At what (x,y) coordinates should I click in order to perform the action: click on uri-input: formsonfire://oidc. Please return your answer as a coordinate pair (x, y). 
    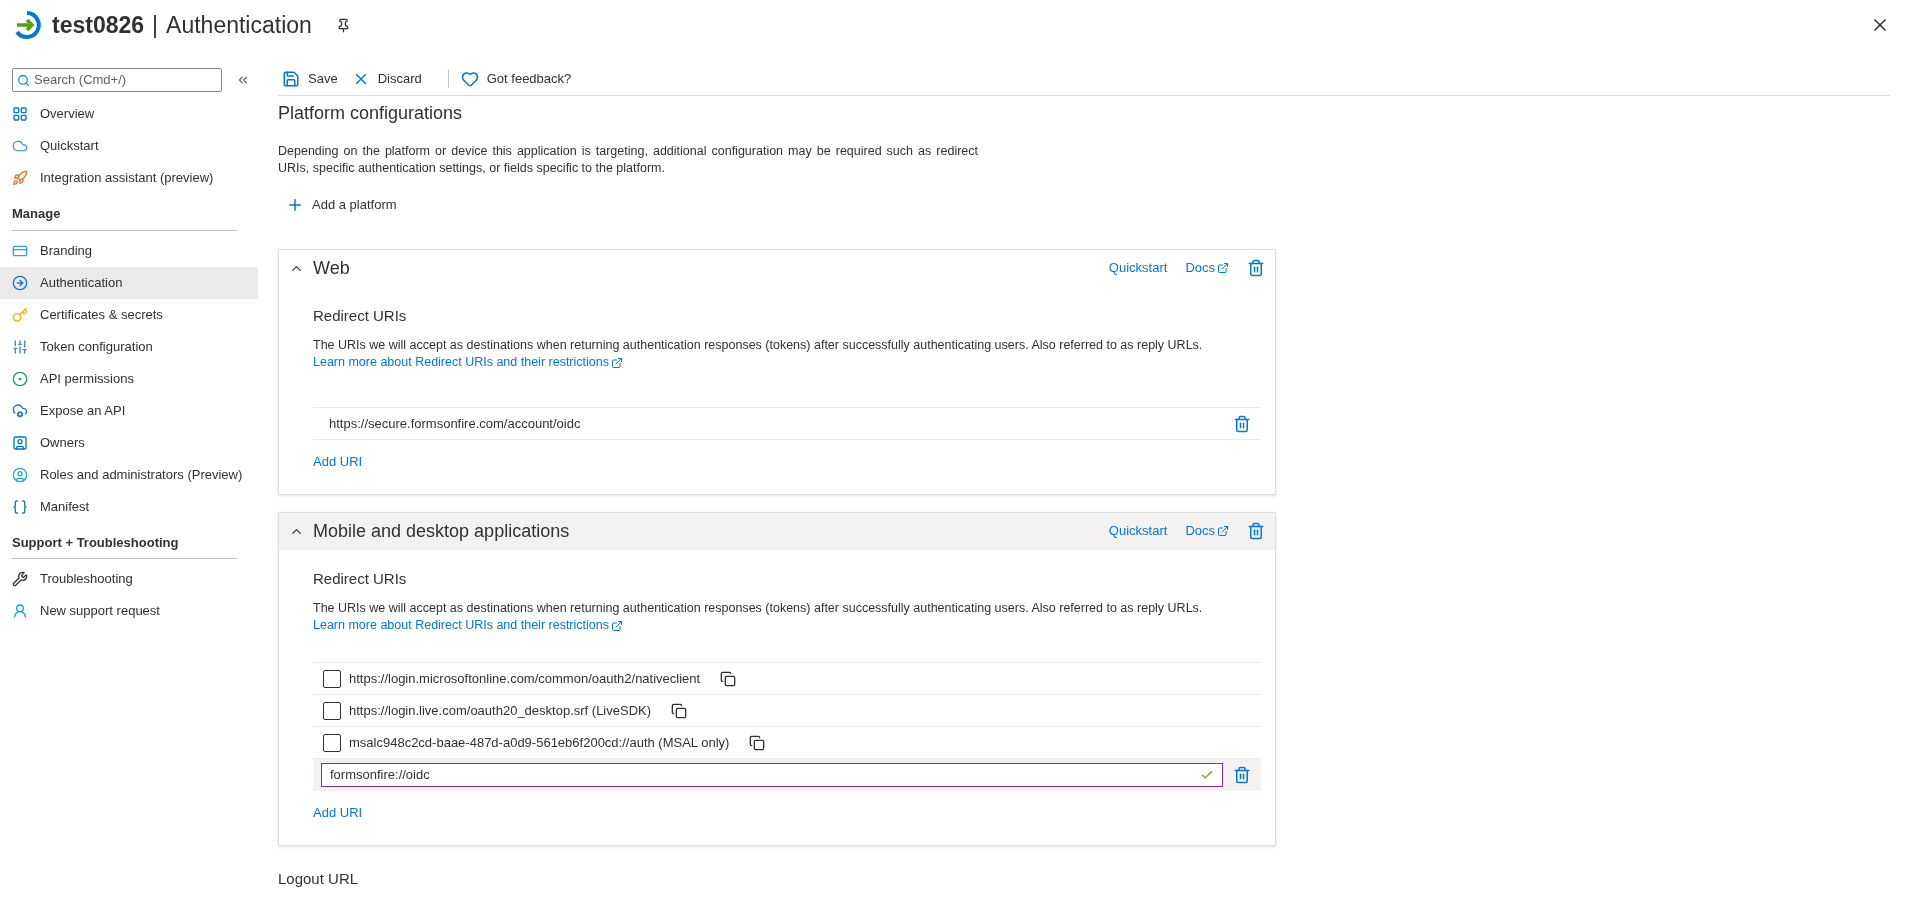
    Looking at the image, I should click on (772, 775).